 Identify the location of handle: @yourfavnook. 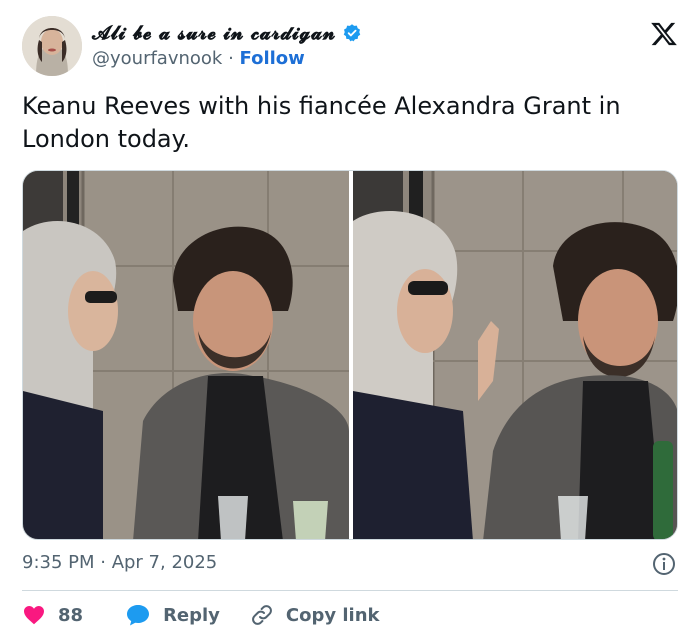
(157, 58).